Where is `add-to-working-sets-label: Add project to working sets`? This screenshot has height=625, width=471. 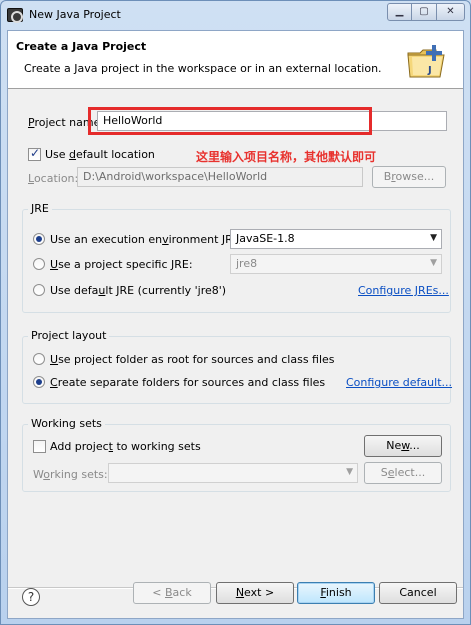
add-to-working-sets-label: Add project to working sets is located at coordinates (125, 446).